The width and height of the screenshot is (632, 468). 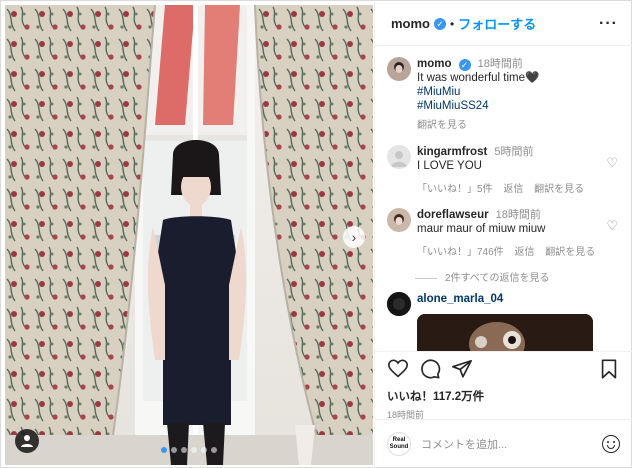 What do you see at coordinates (460, 299) in the screenshot?
I see `comment-username: alone_marla_04` at bounding box center [460, 299].